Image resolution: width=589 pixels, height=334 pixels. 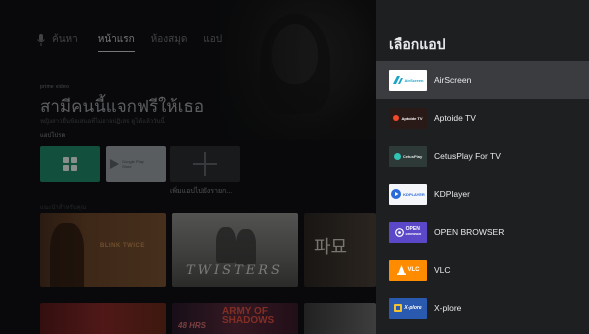 I want to click on app-item-xplore: X-plore X-plore, so click(x=482, y=308).